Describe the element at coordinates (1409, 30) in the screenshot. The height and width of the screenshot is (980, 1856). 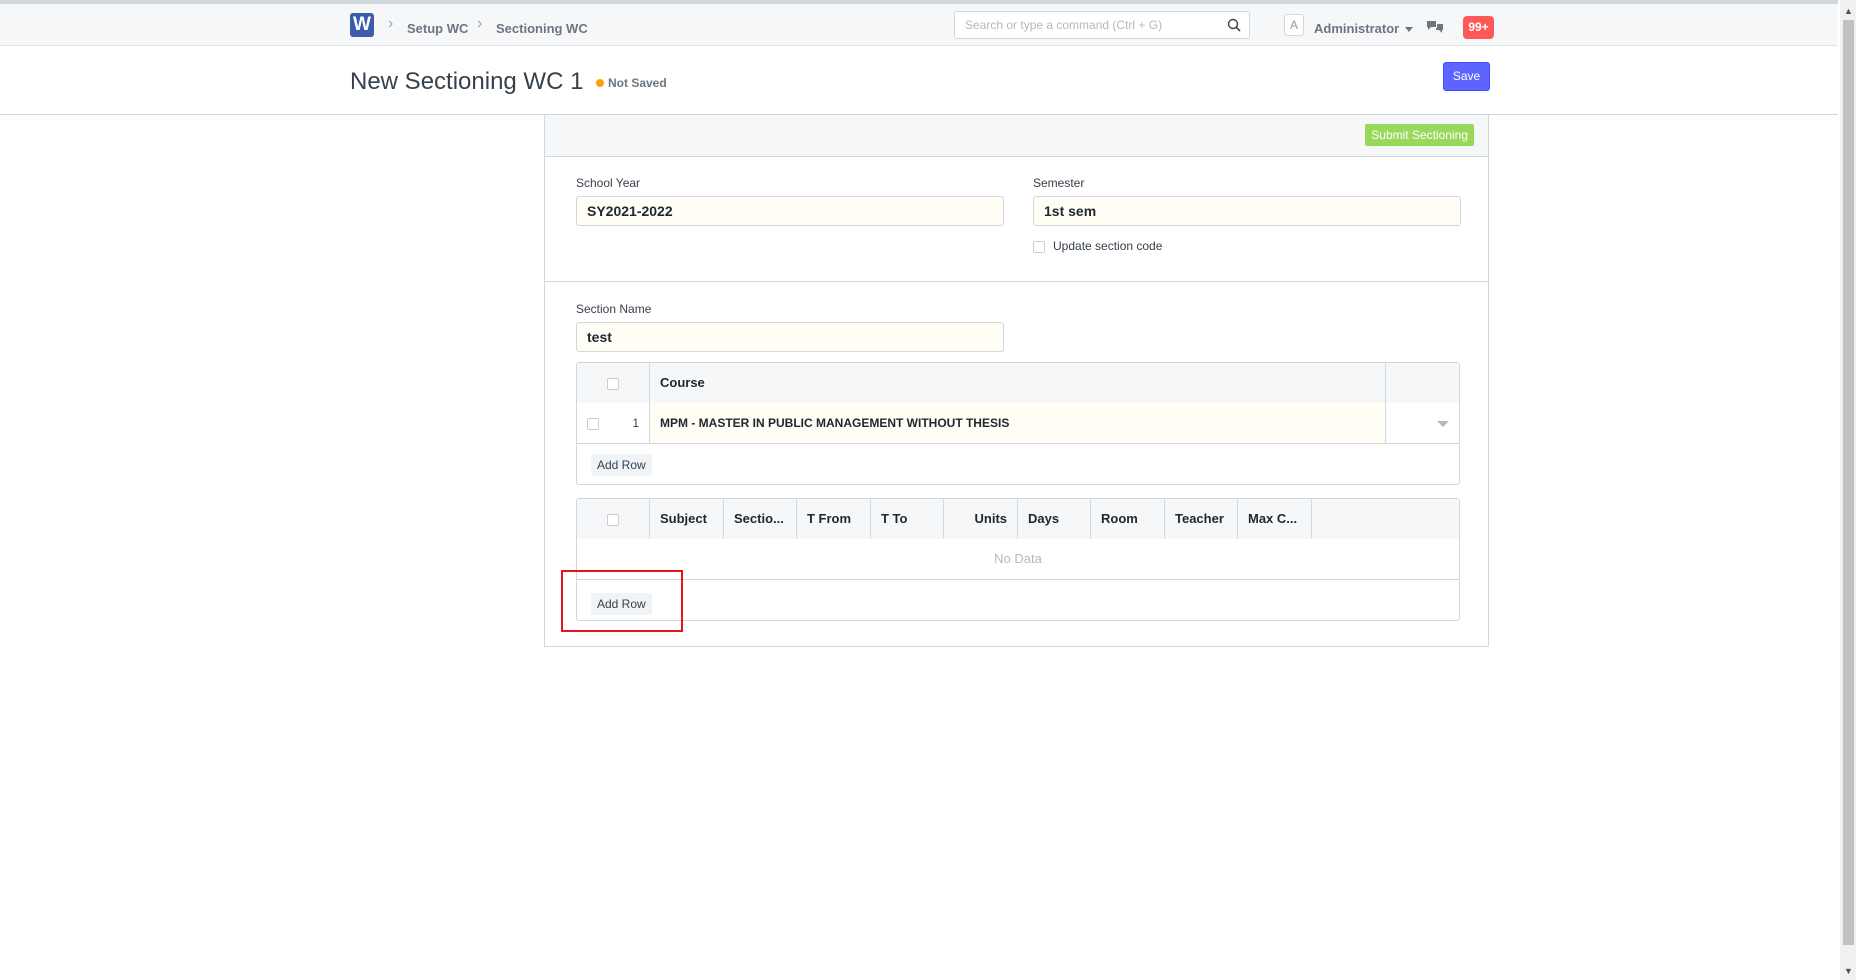
I see `caret-down-icon` at that location.